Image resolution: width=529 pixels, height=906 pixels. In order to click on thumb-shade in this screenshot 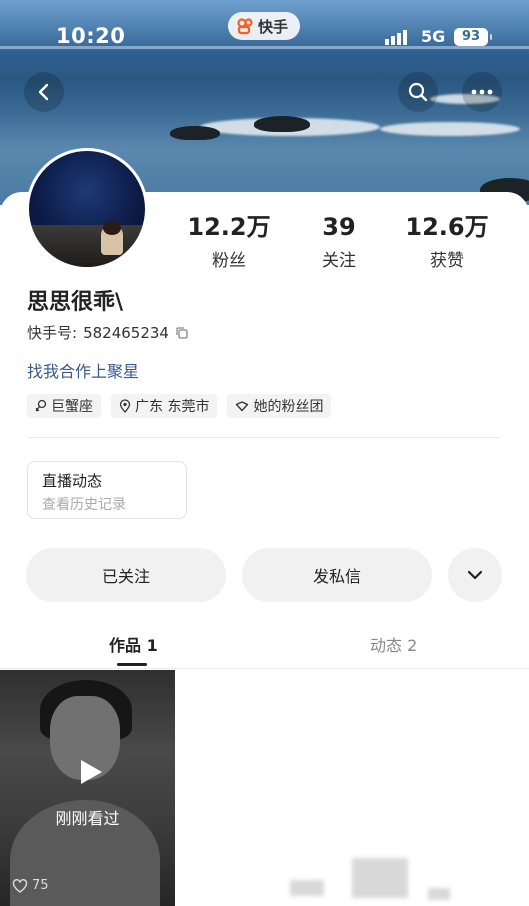, I will do `click(87, 788)`.